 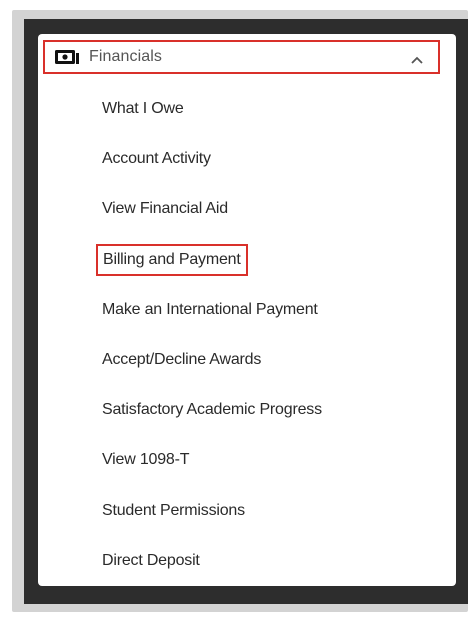 What do you see at coordinates (262, 460) in the screenshot?
I see `menu-item-view-1098-t: View 1098-T` at bounding box center [262, 460].